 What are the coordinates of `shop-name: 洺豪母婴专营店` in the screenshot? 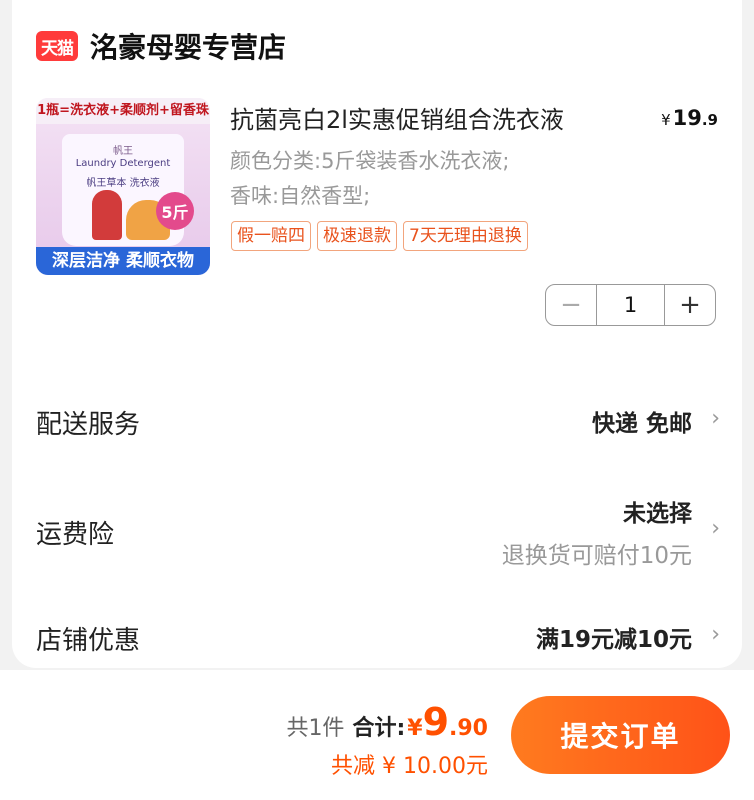 It's located at (188, 46).